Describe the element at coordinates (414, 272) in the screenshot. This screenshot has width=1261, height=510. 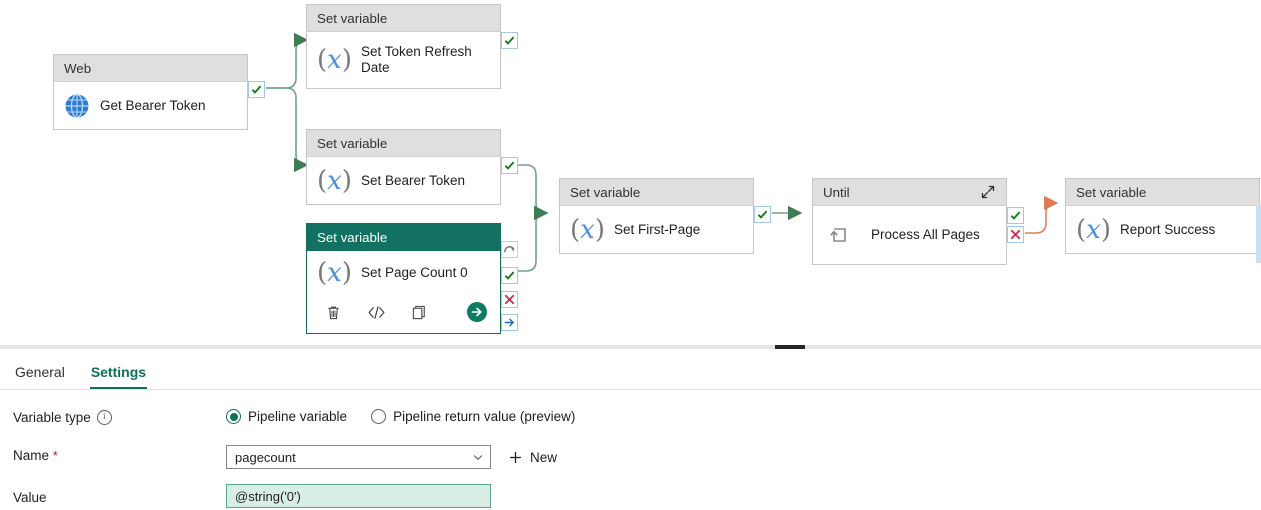
I see `node-title: Set Page Count 0` at that location.